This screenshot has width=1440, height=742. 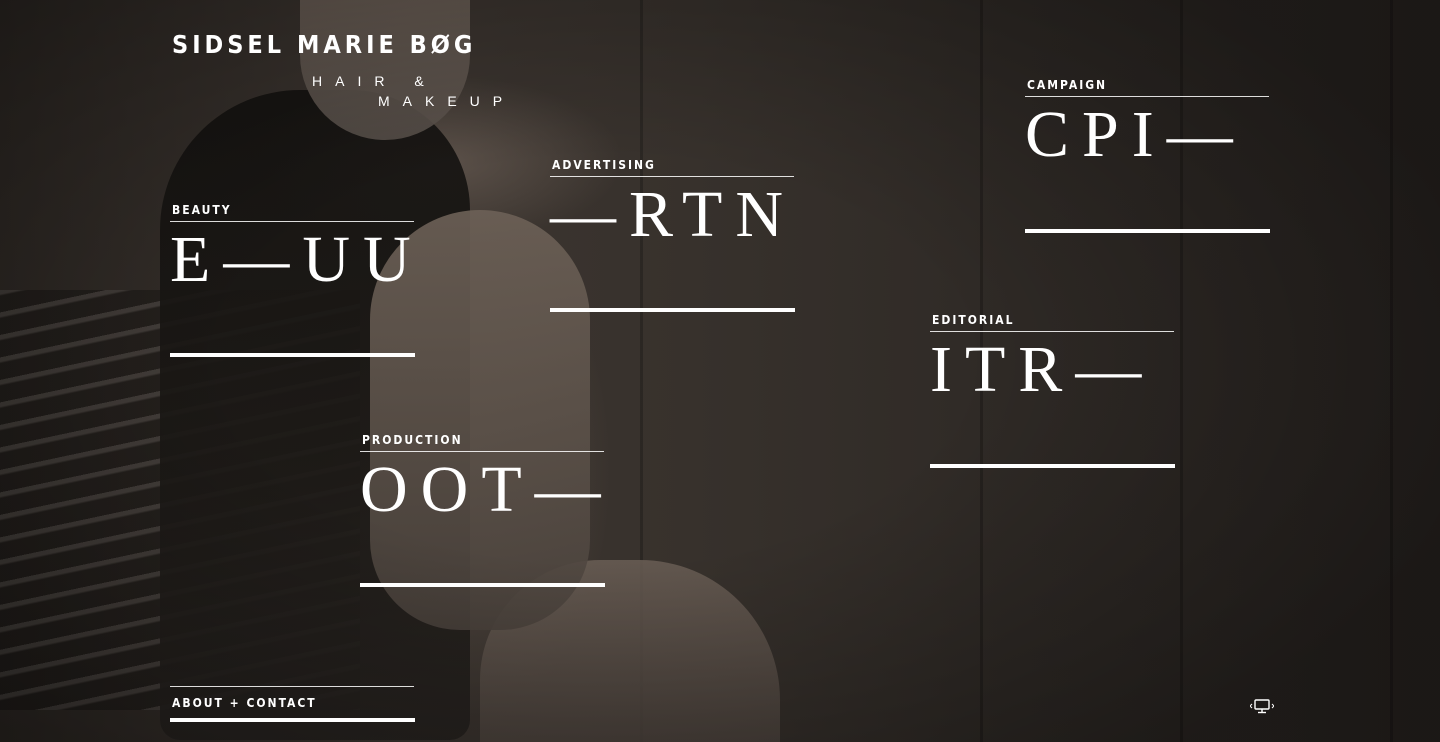 I want to click on category-campaign: CAMPAIGN CPI—, so click(x=1147, y=168).